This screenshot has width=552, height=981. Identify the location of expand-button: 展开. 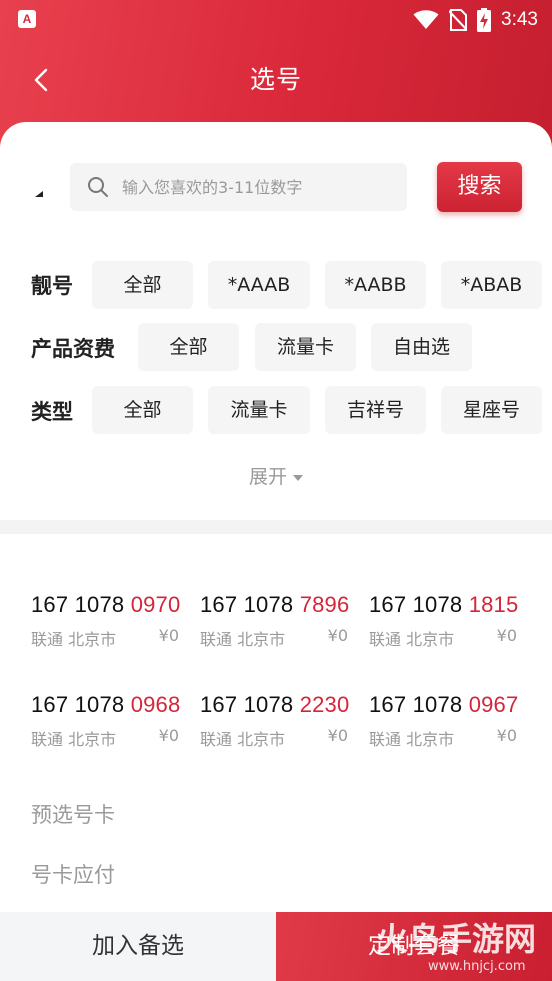
(276, 475).